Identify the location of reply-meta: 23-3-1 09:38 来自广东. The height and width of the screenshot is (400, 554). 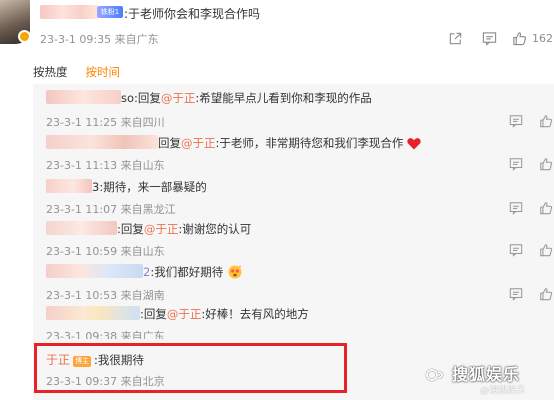
(105, 334).